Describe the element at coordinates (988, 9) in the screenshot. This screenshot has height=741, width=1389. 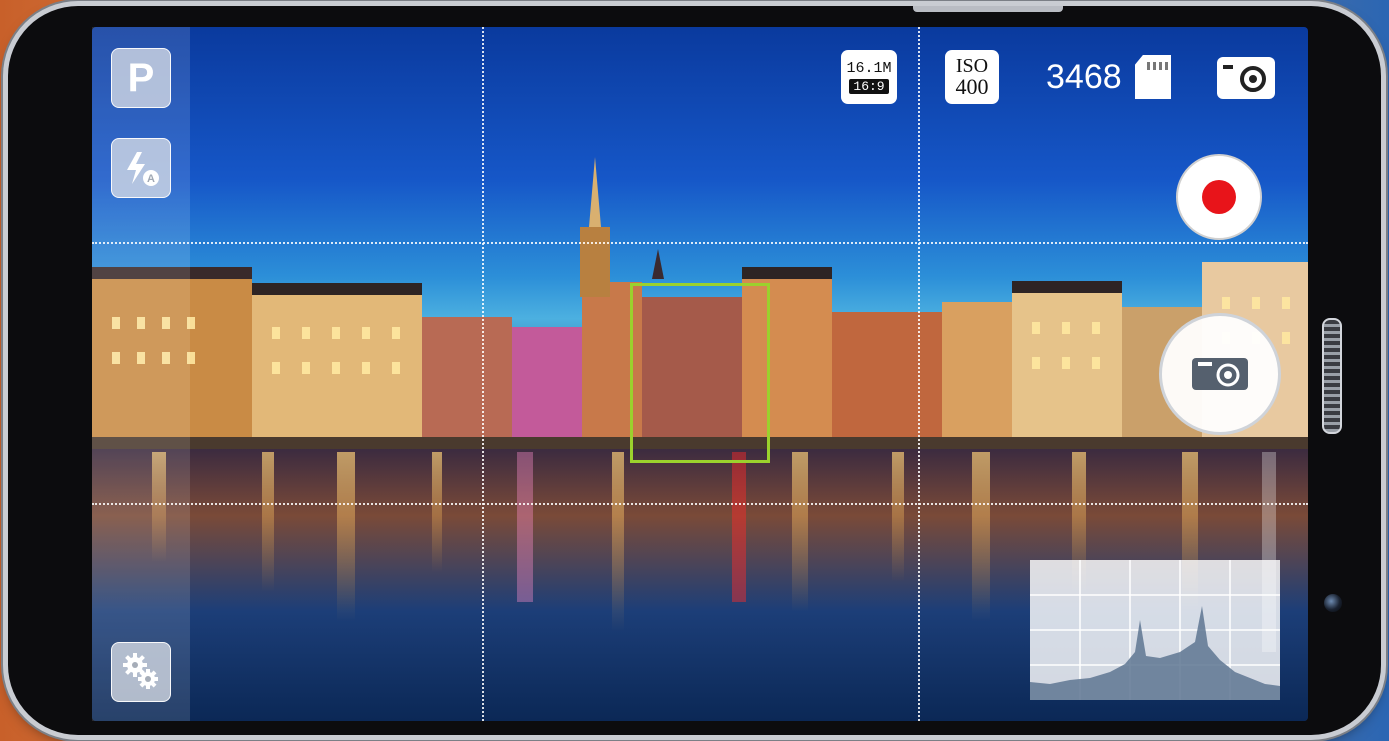
I see `power-button` at that location.